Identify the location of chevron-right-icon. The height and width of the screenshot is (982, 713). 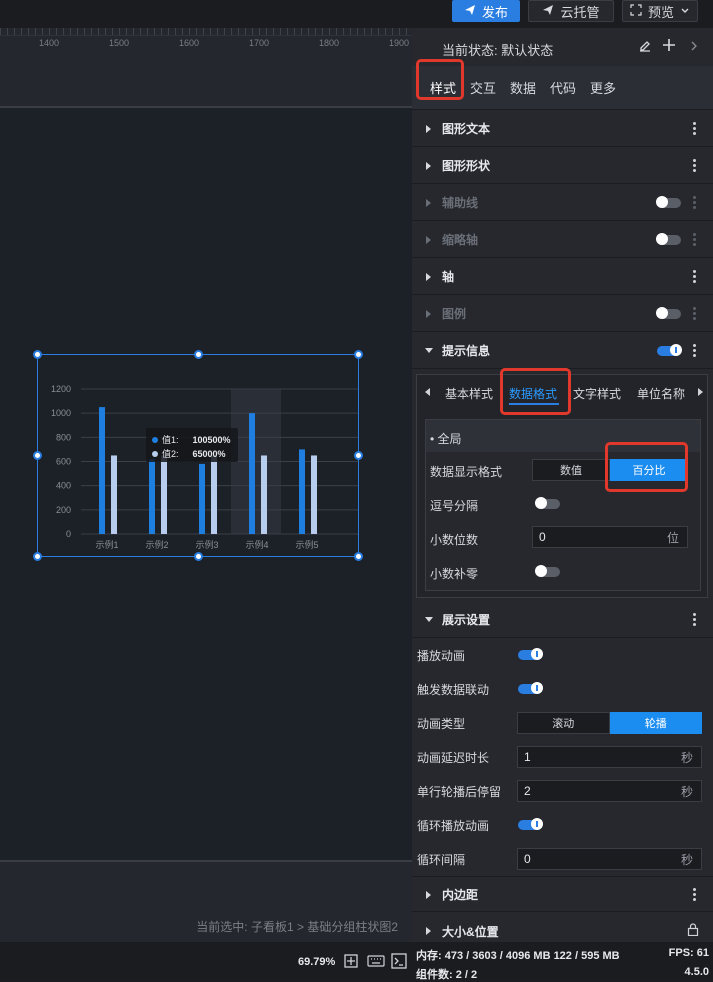
(694, 47).